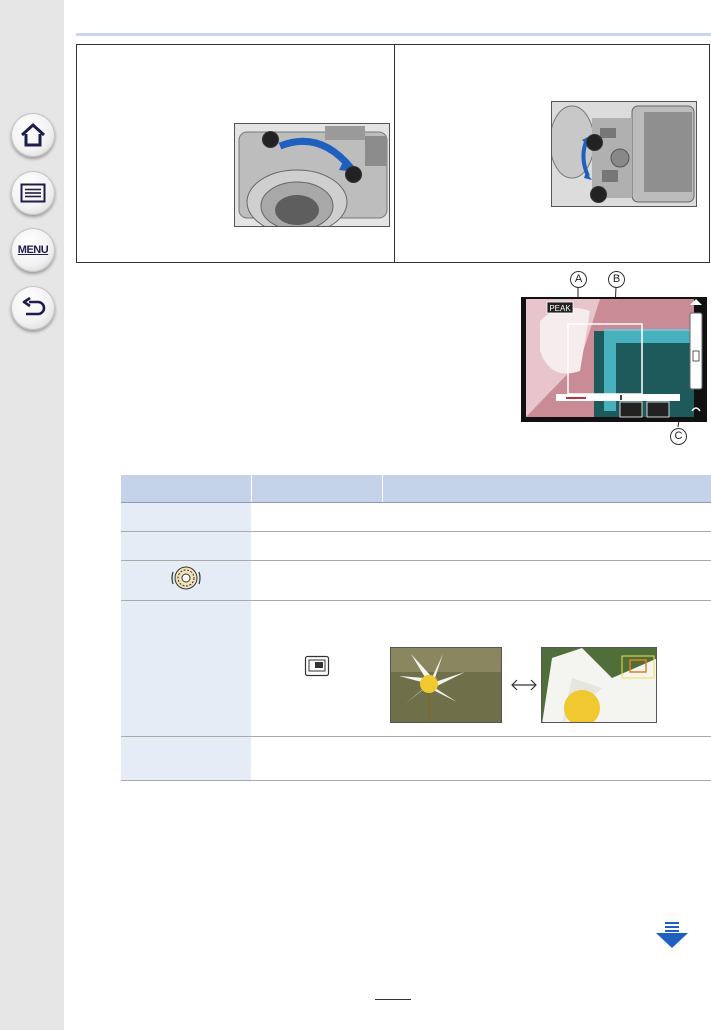 This screenshot has height=1030, width=711. I want to click on return-arrow-icon, so click(34, 306).